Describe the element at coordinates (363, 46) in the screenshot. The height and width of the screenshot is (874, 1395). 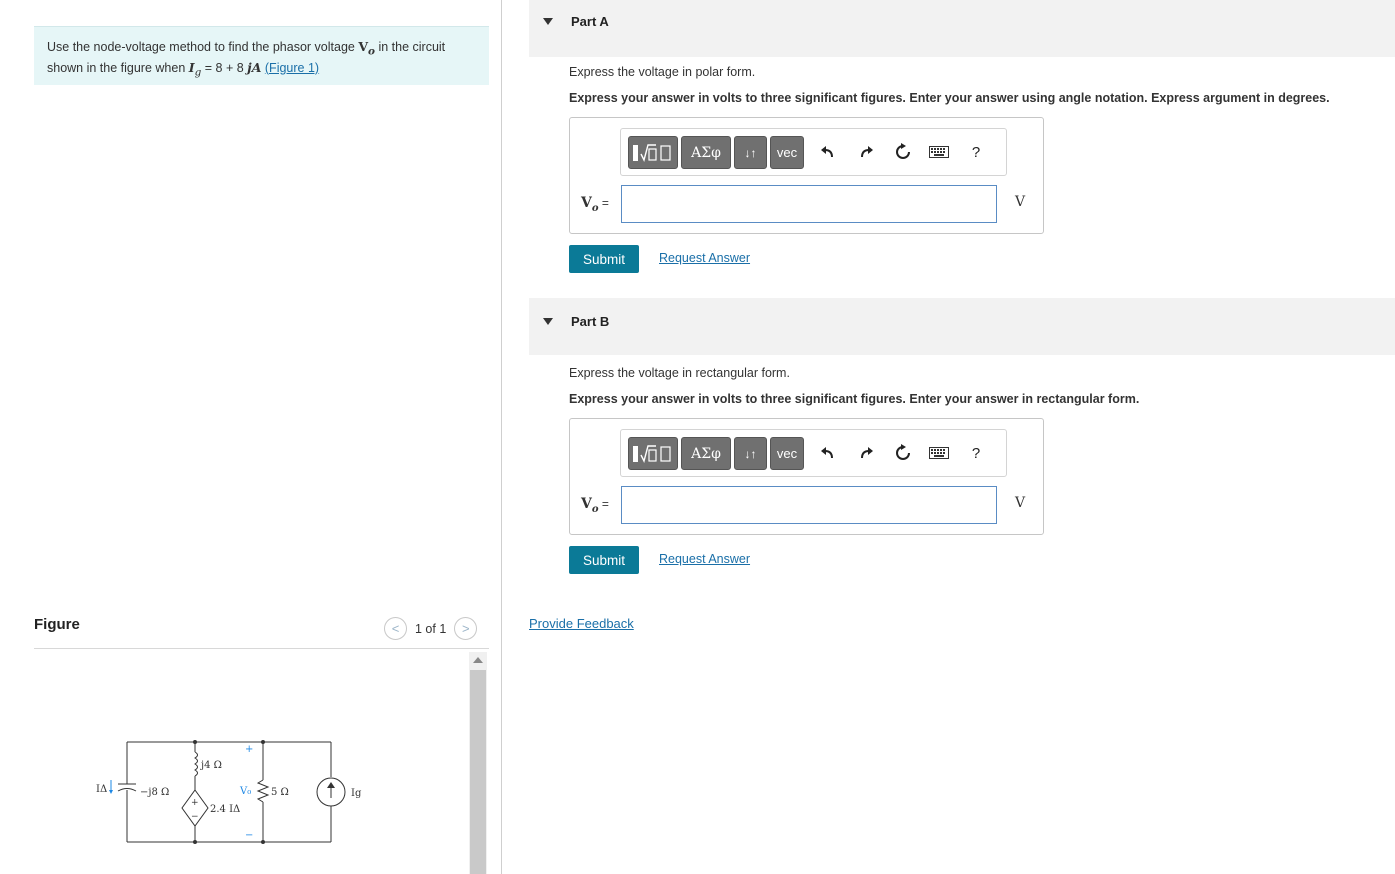
I see `voltage-symbol: V` at that location.